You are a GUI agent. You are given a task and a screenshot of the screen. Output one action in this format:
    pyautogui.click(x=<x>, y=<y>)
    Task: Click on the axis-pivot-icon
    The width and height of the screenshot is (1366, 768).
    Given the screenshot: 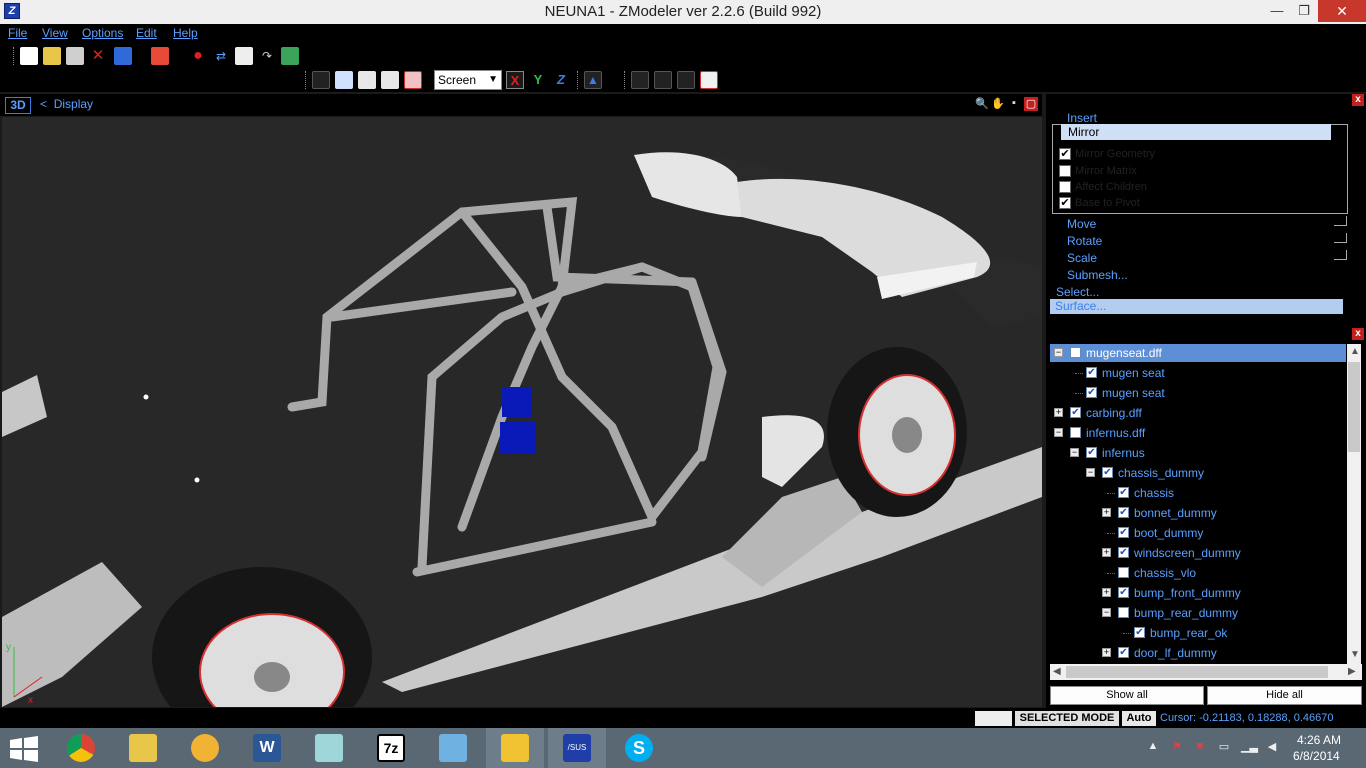 What is the action you would take?
    pyautogui.click(x=686, y=80)
    